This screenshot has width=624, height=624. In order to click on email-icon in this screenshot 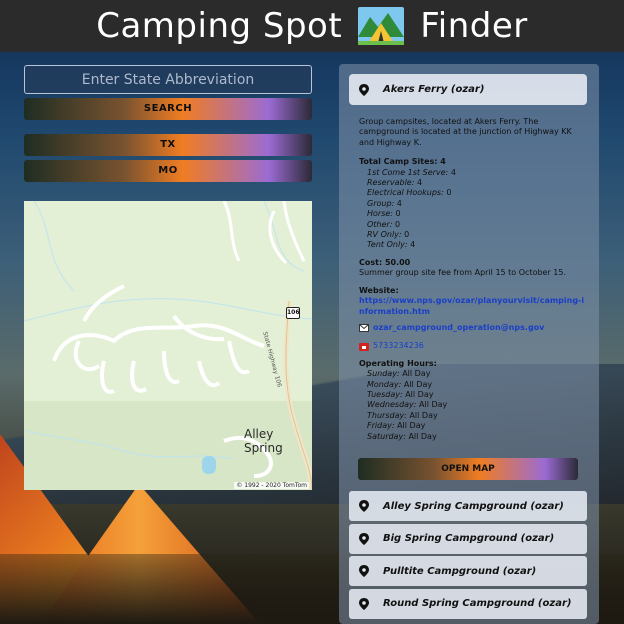, I will do `click(364, 328)`.